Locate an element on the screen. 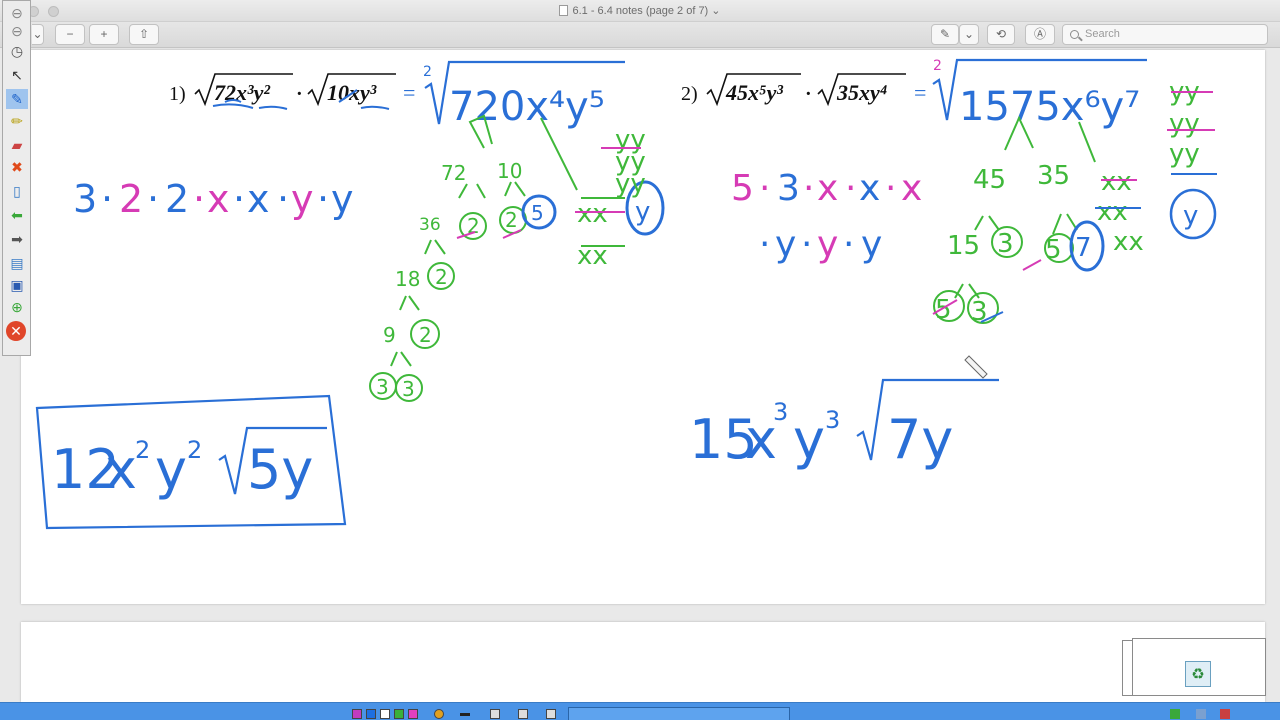  recycle-bin-icon: ♻ is located at coordinates (1198, 674).